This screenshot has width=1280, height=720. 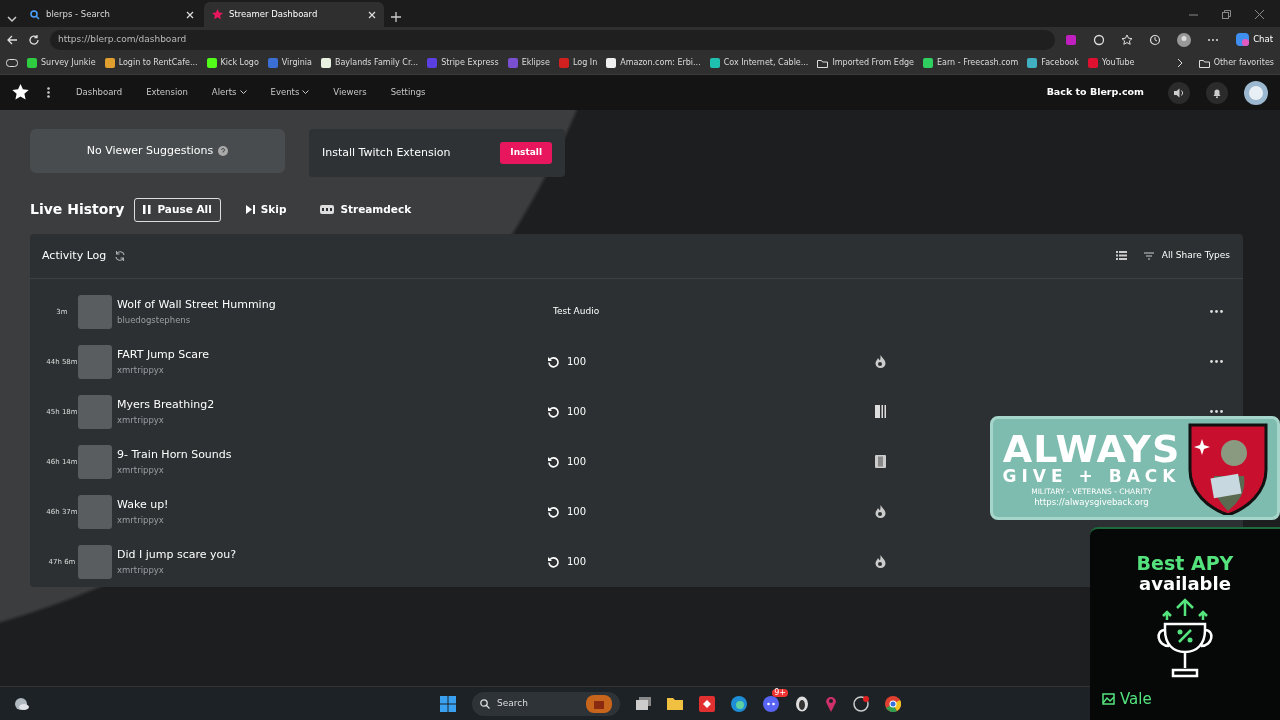 What do you see at coordinates (112, 14) in the screenshot?
I see `browser-tab: blerps - Search` at bounding box center [112, 14].